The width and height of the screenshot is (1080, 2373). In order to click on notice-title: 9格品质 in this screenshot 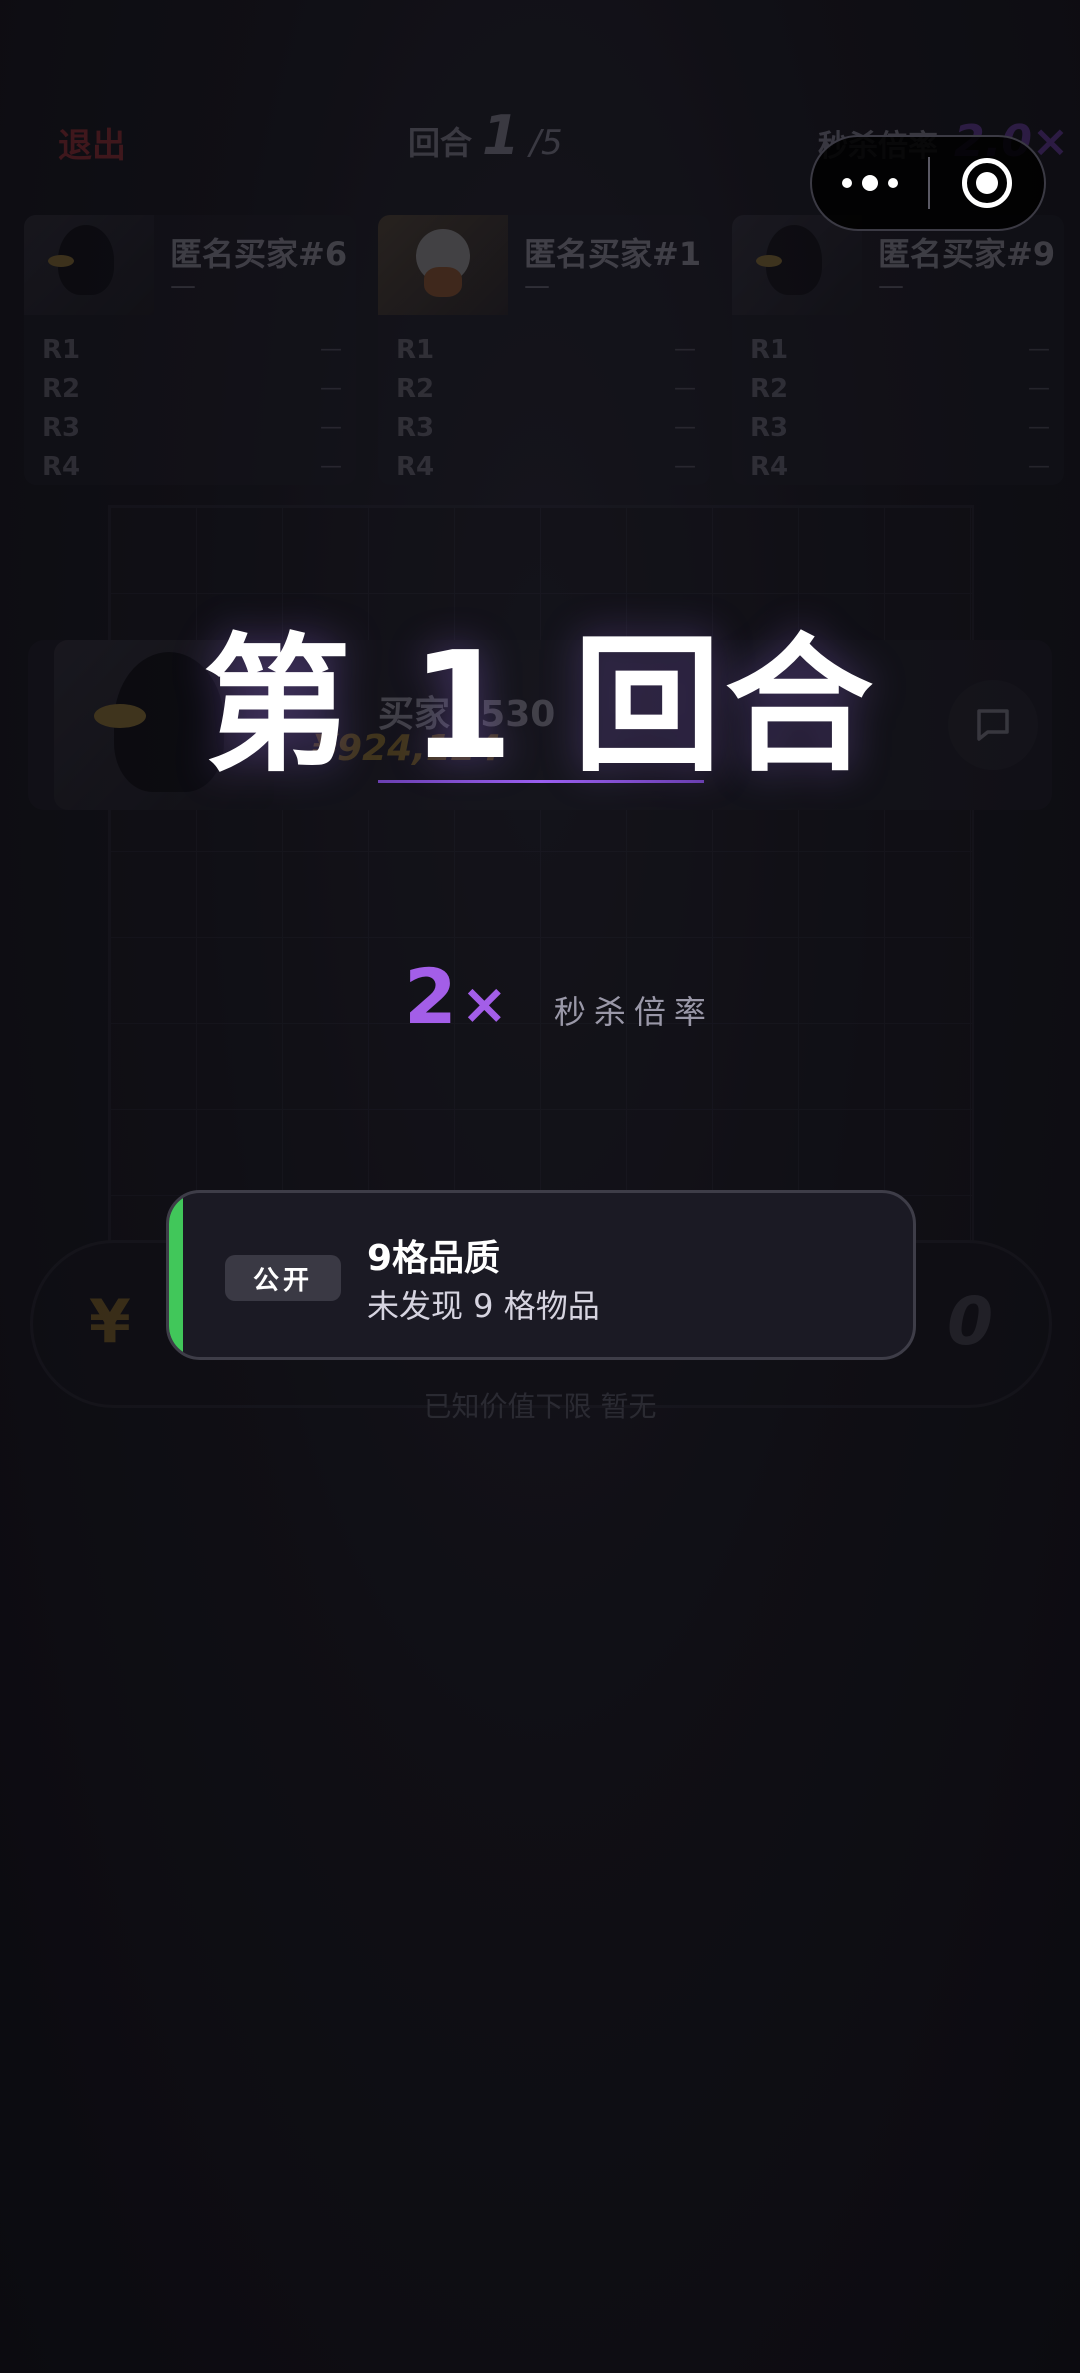, I will do `click(434, 1258)`.